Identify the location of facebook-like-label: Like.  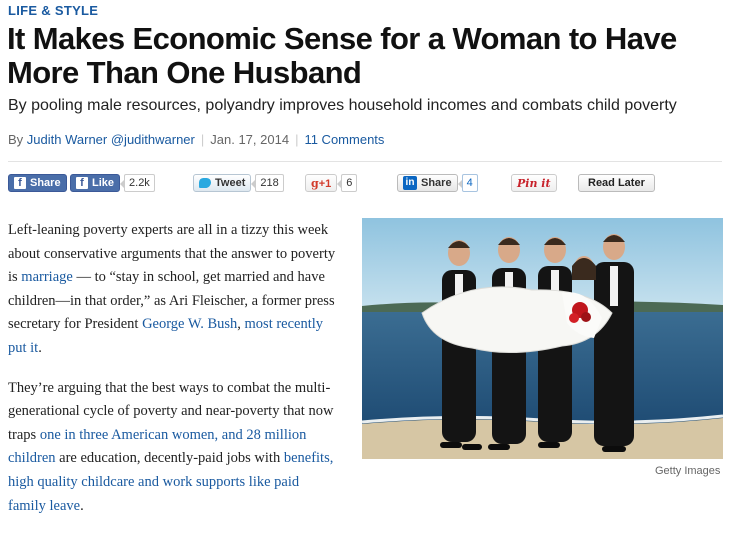
(103, 183).